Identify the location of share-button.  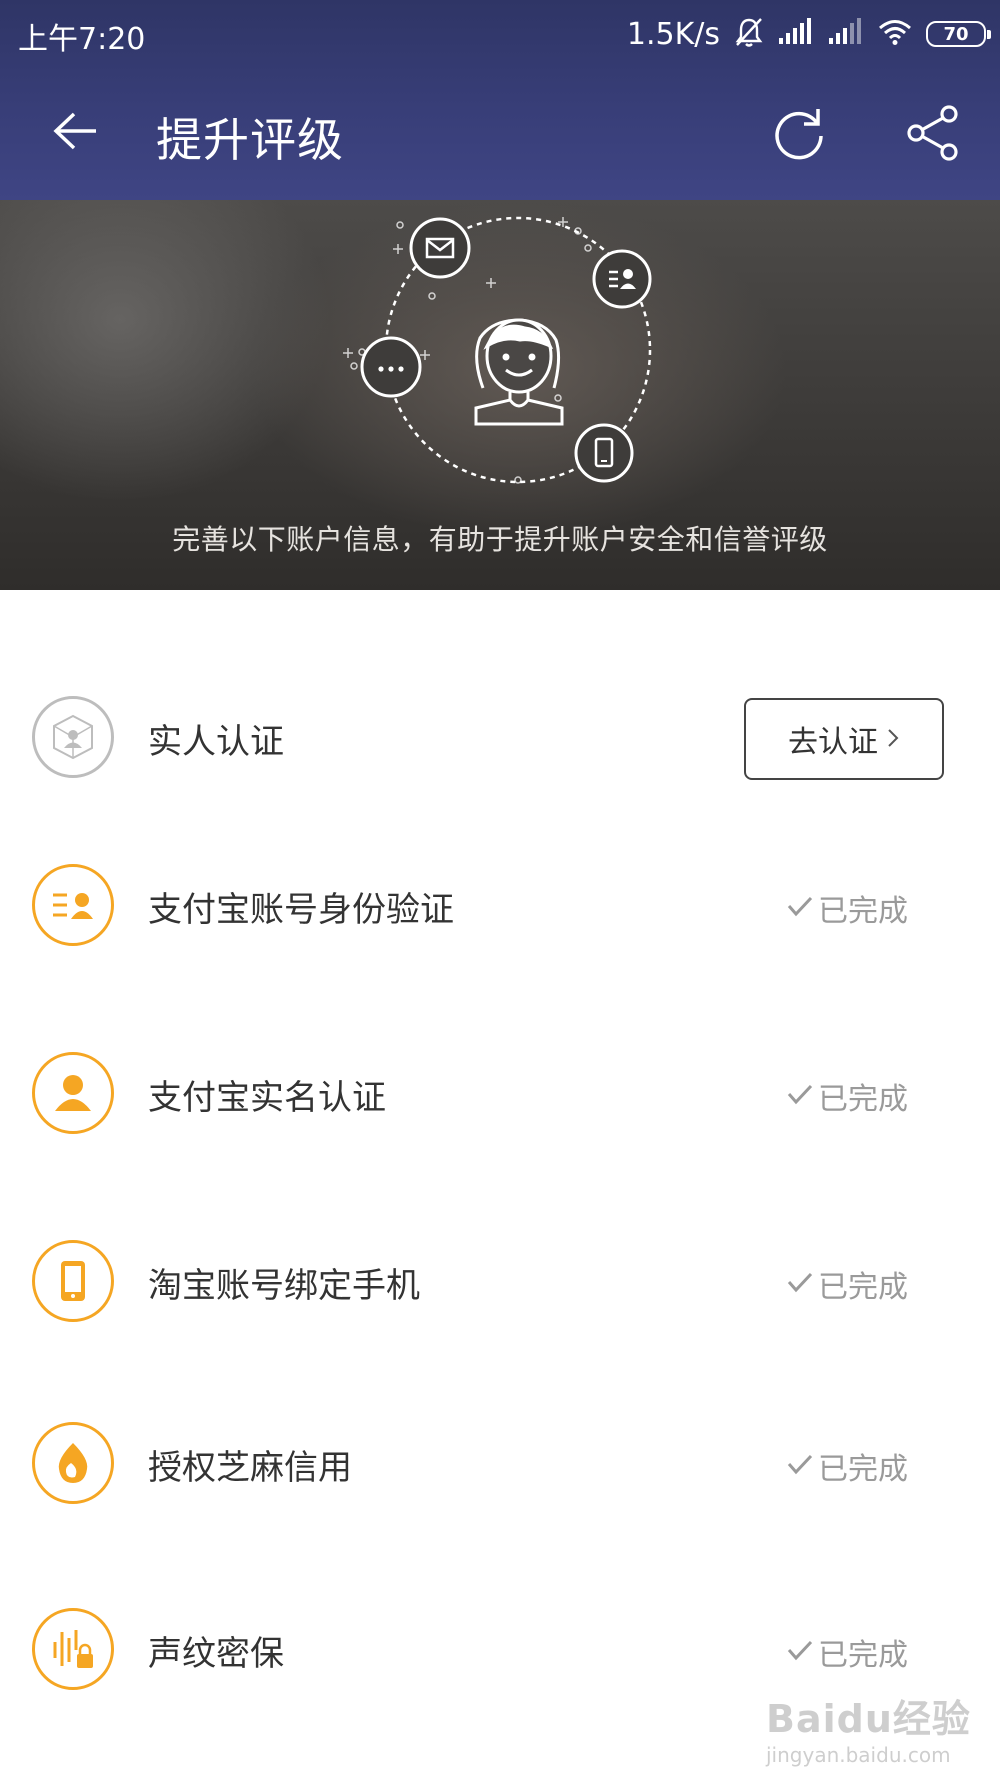
(933, 135).